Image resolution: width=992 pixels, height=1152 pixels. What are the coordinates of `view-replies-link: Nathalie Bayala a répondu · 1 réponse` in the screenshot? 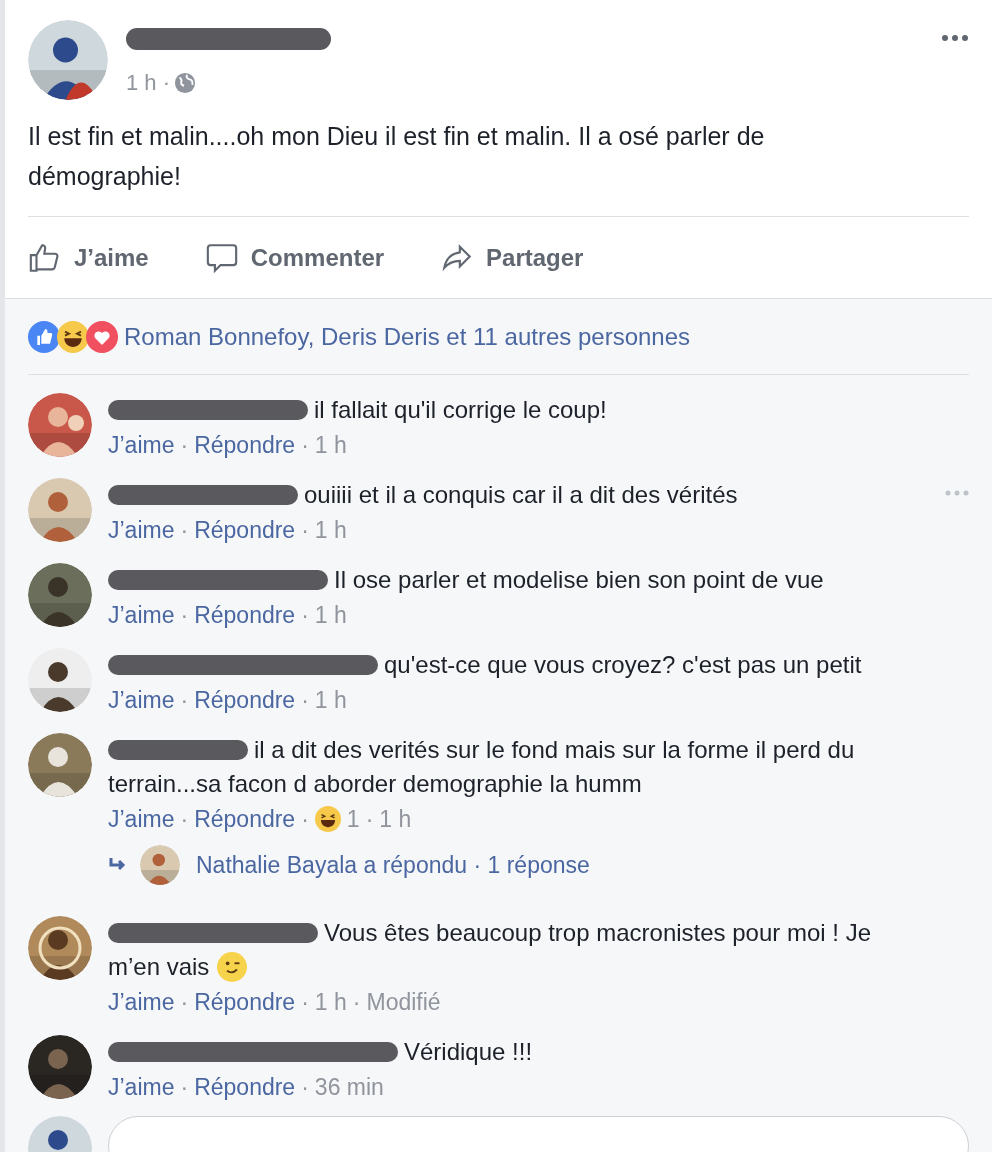 It's located at (393, 865).